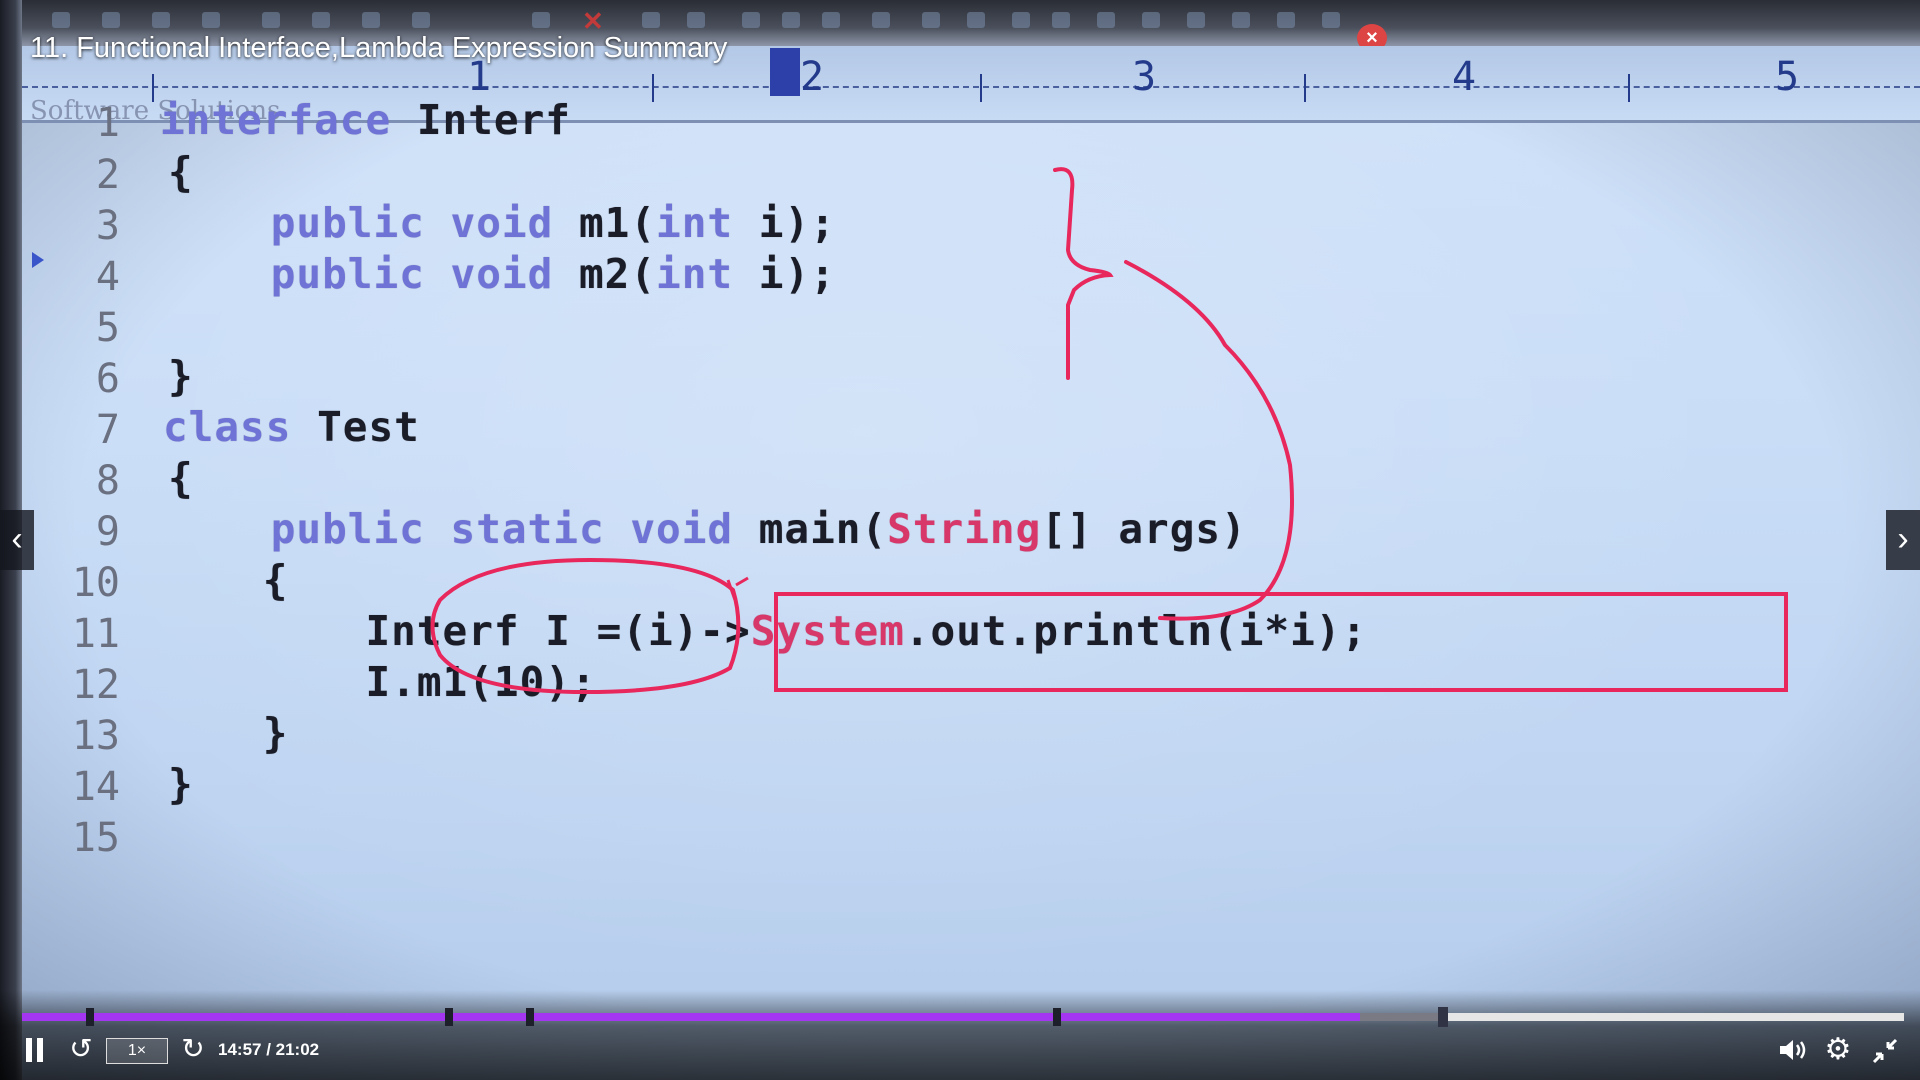 Image resolution: width=1920 pixels, height=1080 pixels. I want to click on progress-bar, so click(963, 1017).